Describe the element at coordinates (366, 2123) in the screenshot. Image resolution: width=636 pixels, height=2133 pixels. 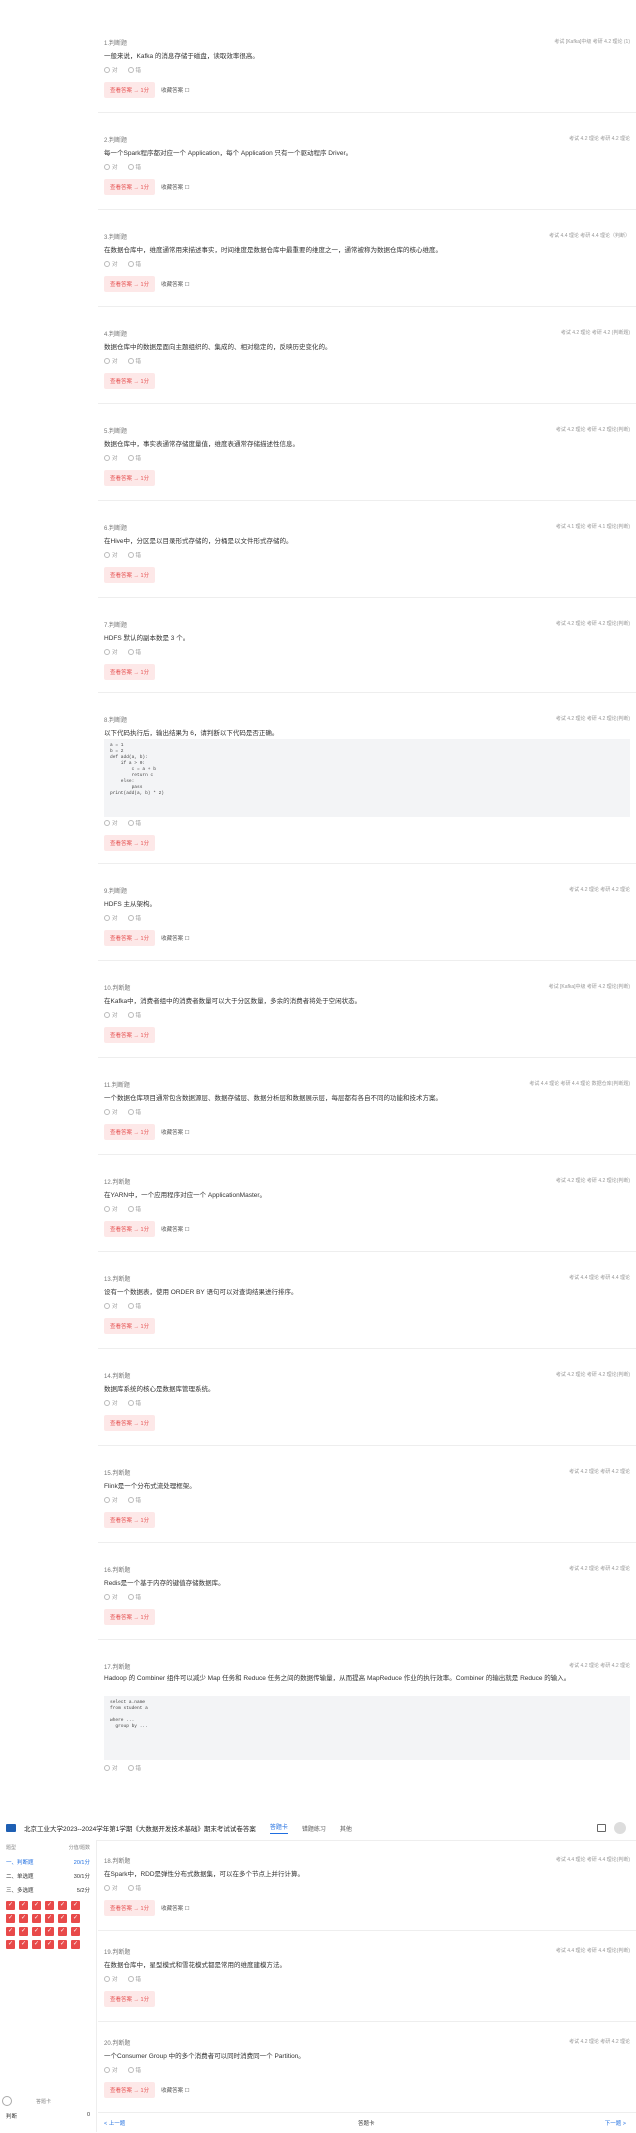
I see `answer-sheet-button: 答题卡` at that location.